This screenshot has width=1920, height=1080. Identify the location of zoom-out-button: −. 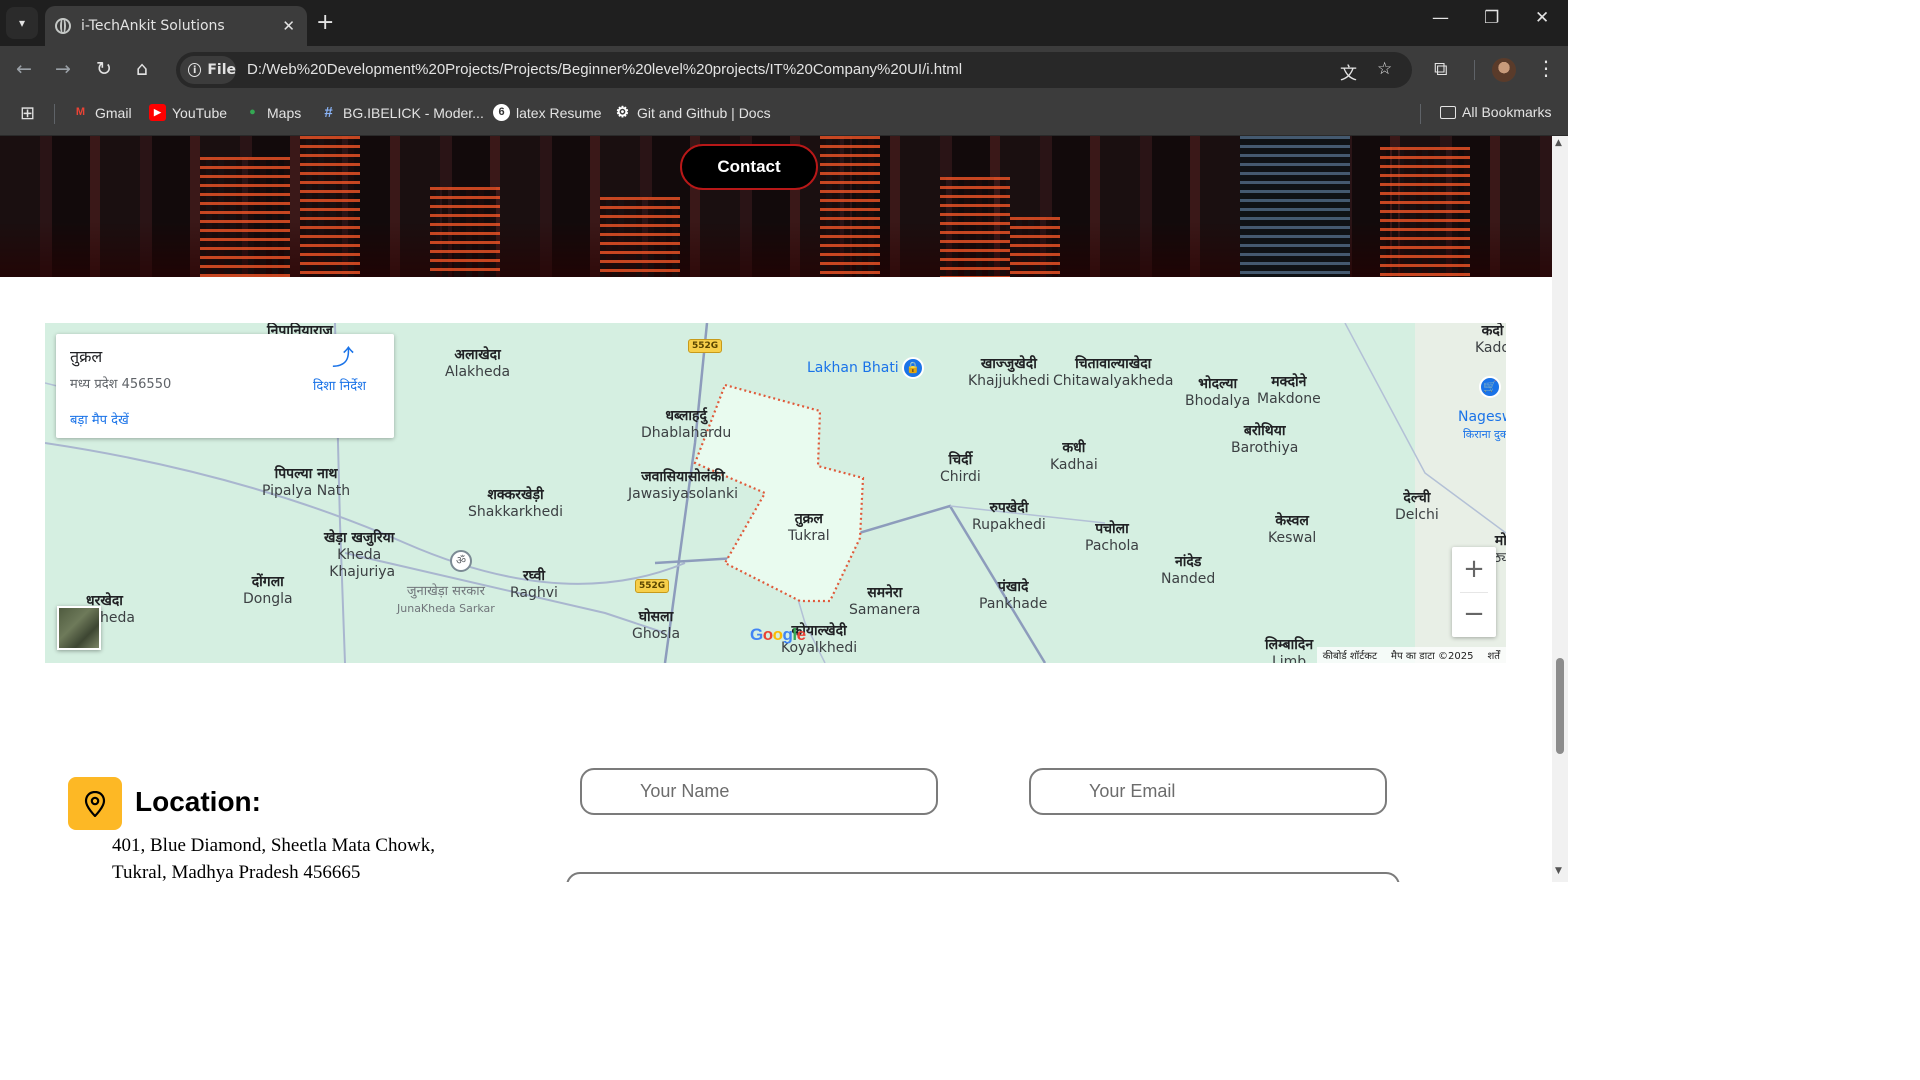
(1474, 614).